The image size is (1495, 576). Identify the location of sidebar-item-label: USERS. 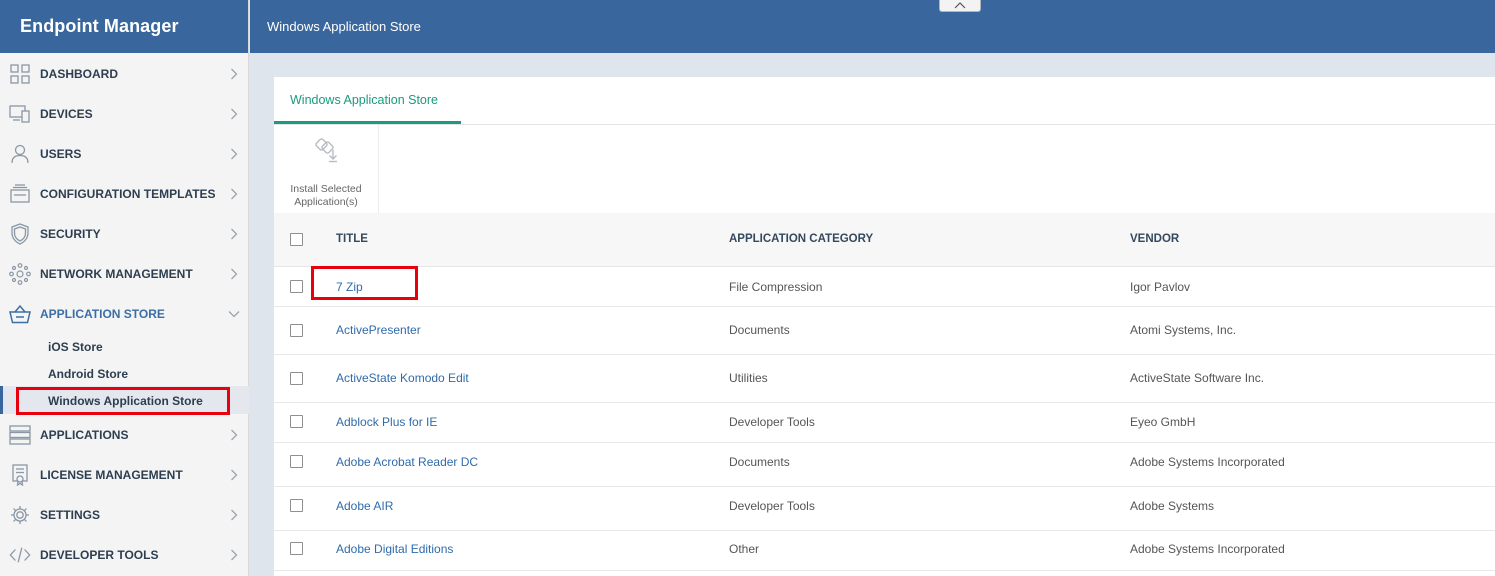
(61, 154).